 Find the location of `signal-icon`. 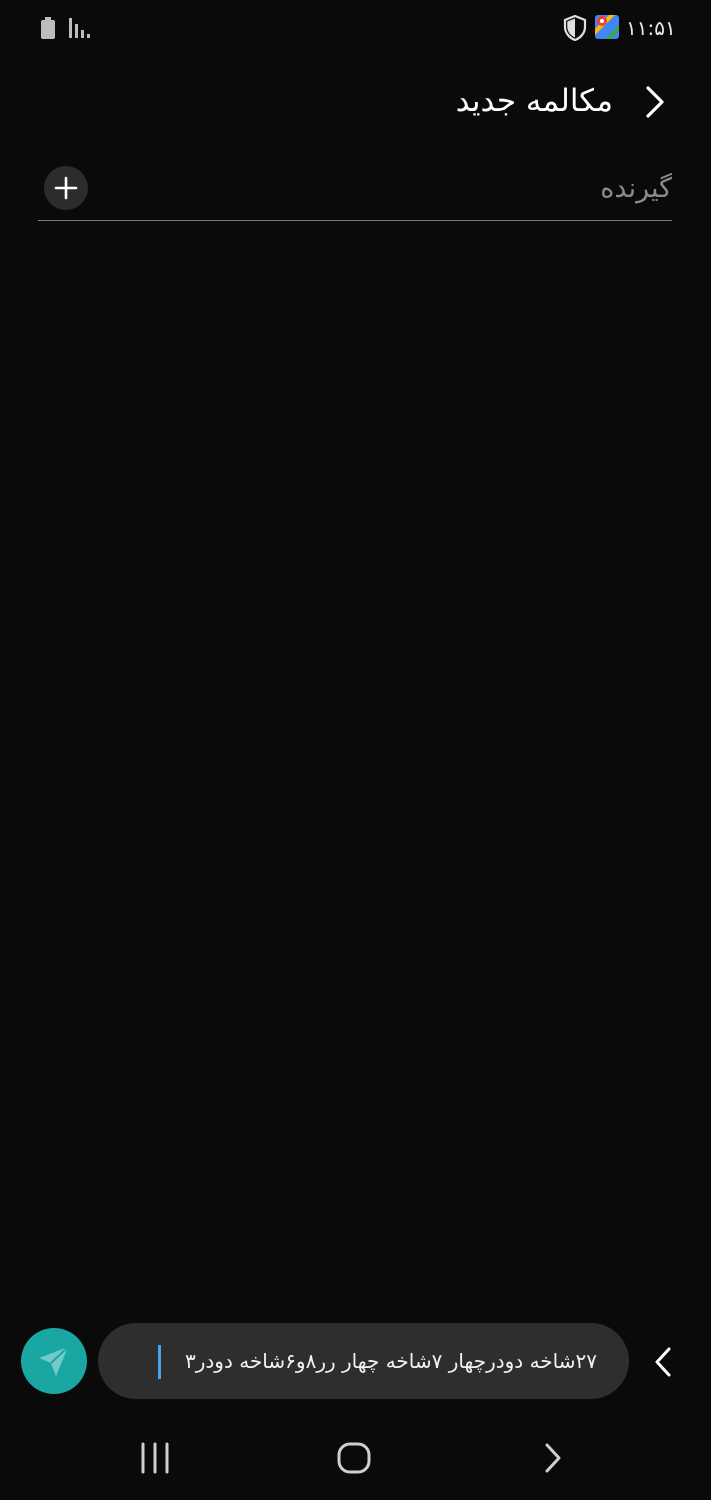

signal-icon is located at coordinates (80, 28).